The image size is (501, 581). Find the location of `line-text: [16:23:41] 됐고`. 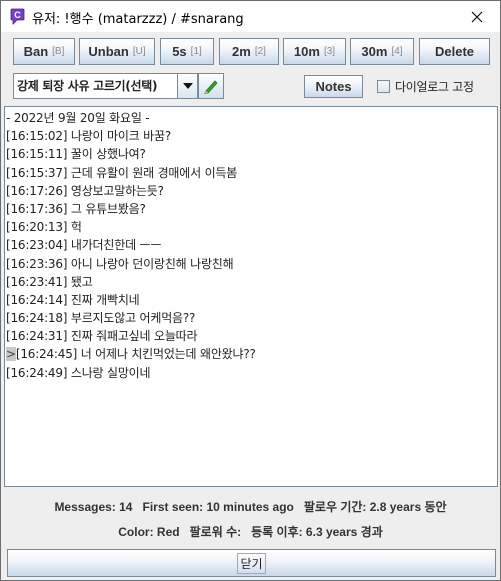

line-text: [16:23:41] 됐고 is located at coordinates (49, 281).